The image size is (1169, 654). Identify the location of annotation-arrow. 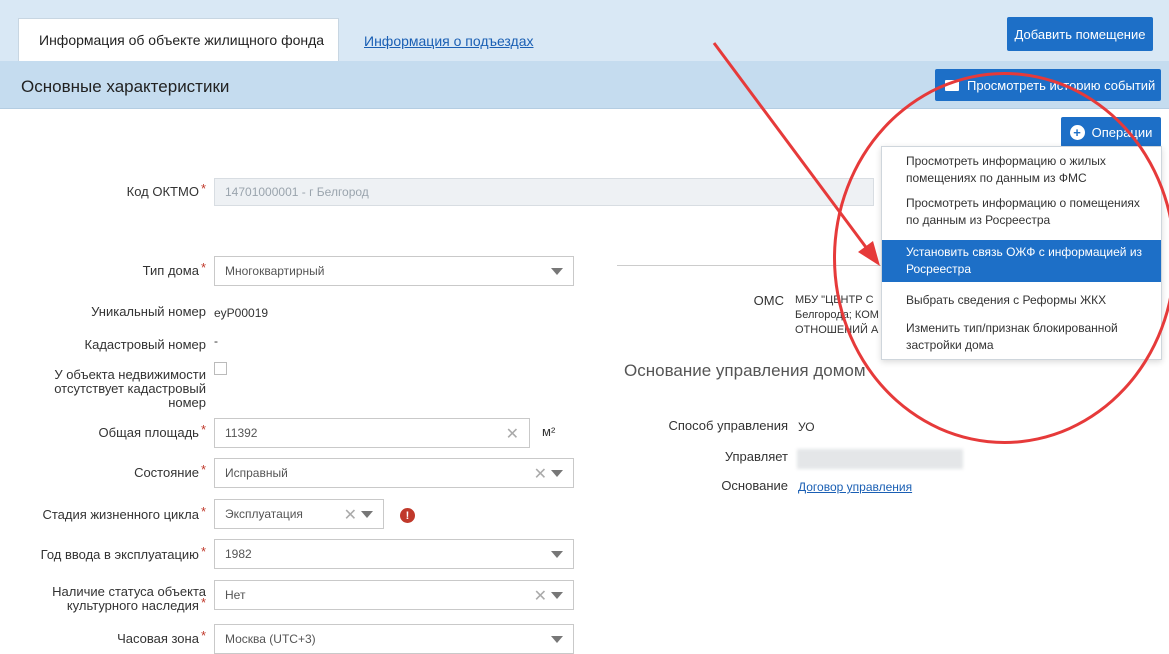
(796, 154).